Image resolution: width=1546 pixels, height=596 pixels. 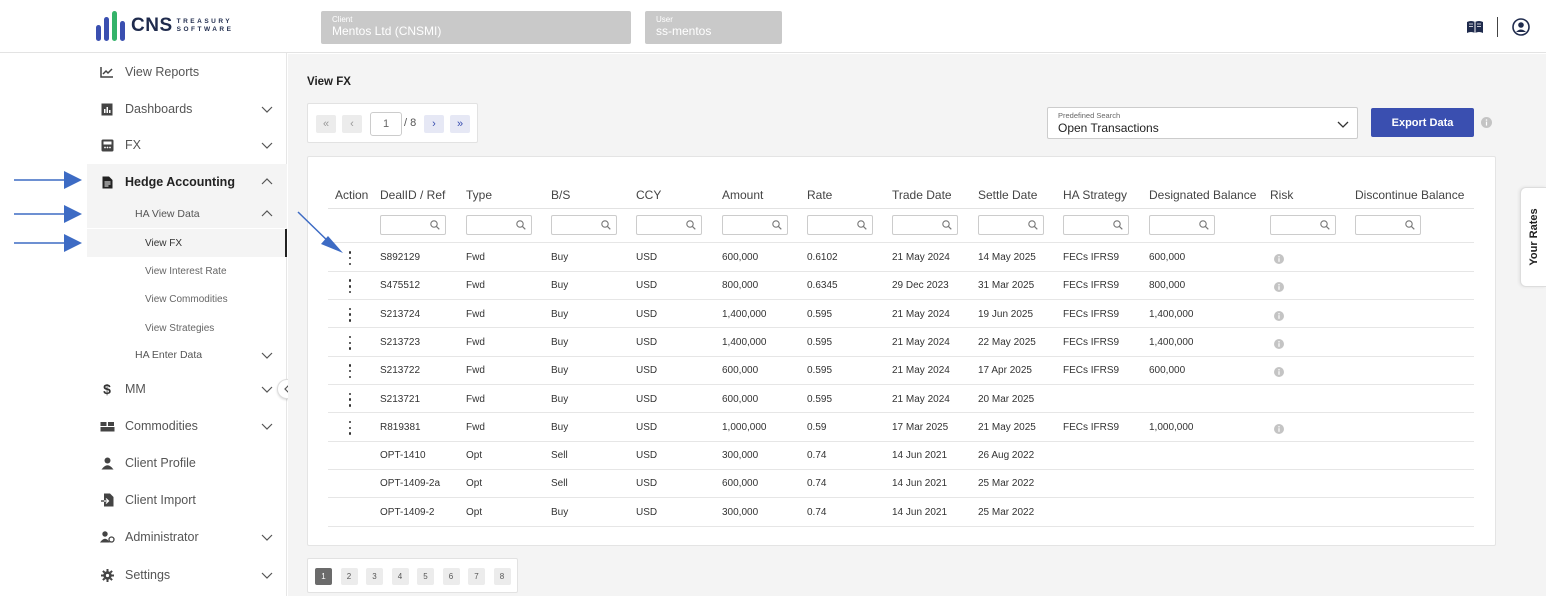 I want to click on column-header-ha-strategy: HA Strategy, so click(x=1095, y=195).